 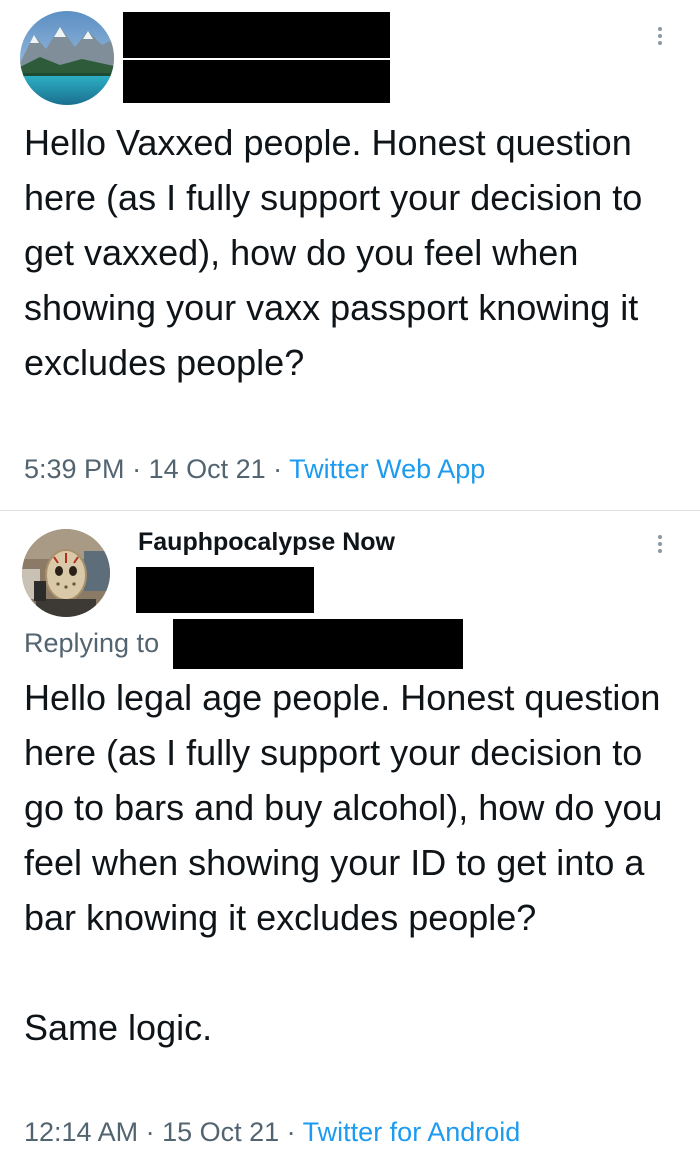 I want to click on tweet-date: 15 Oct 21, so click(x=220, y=1132).